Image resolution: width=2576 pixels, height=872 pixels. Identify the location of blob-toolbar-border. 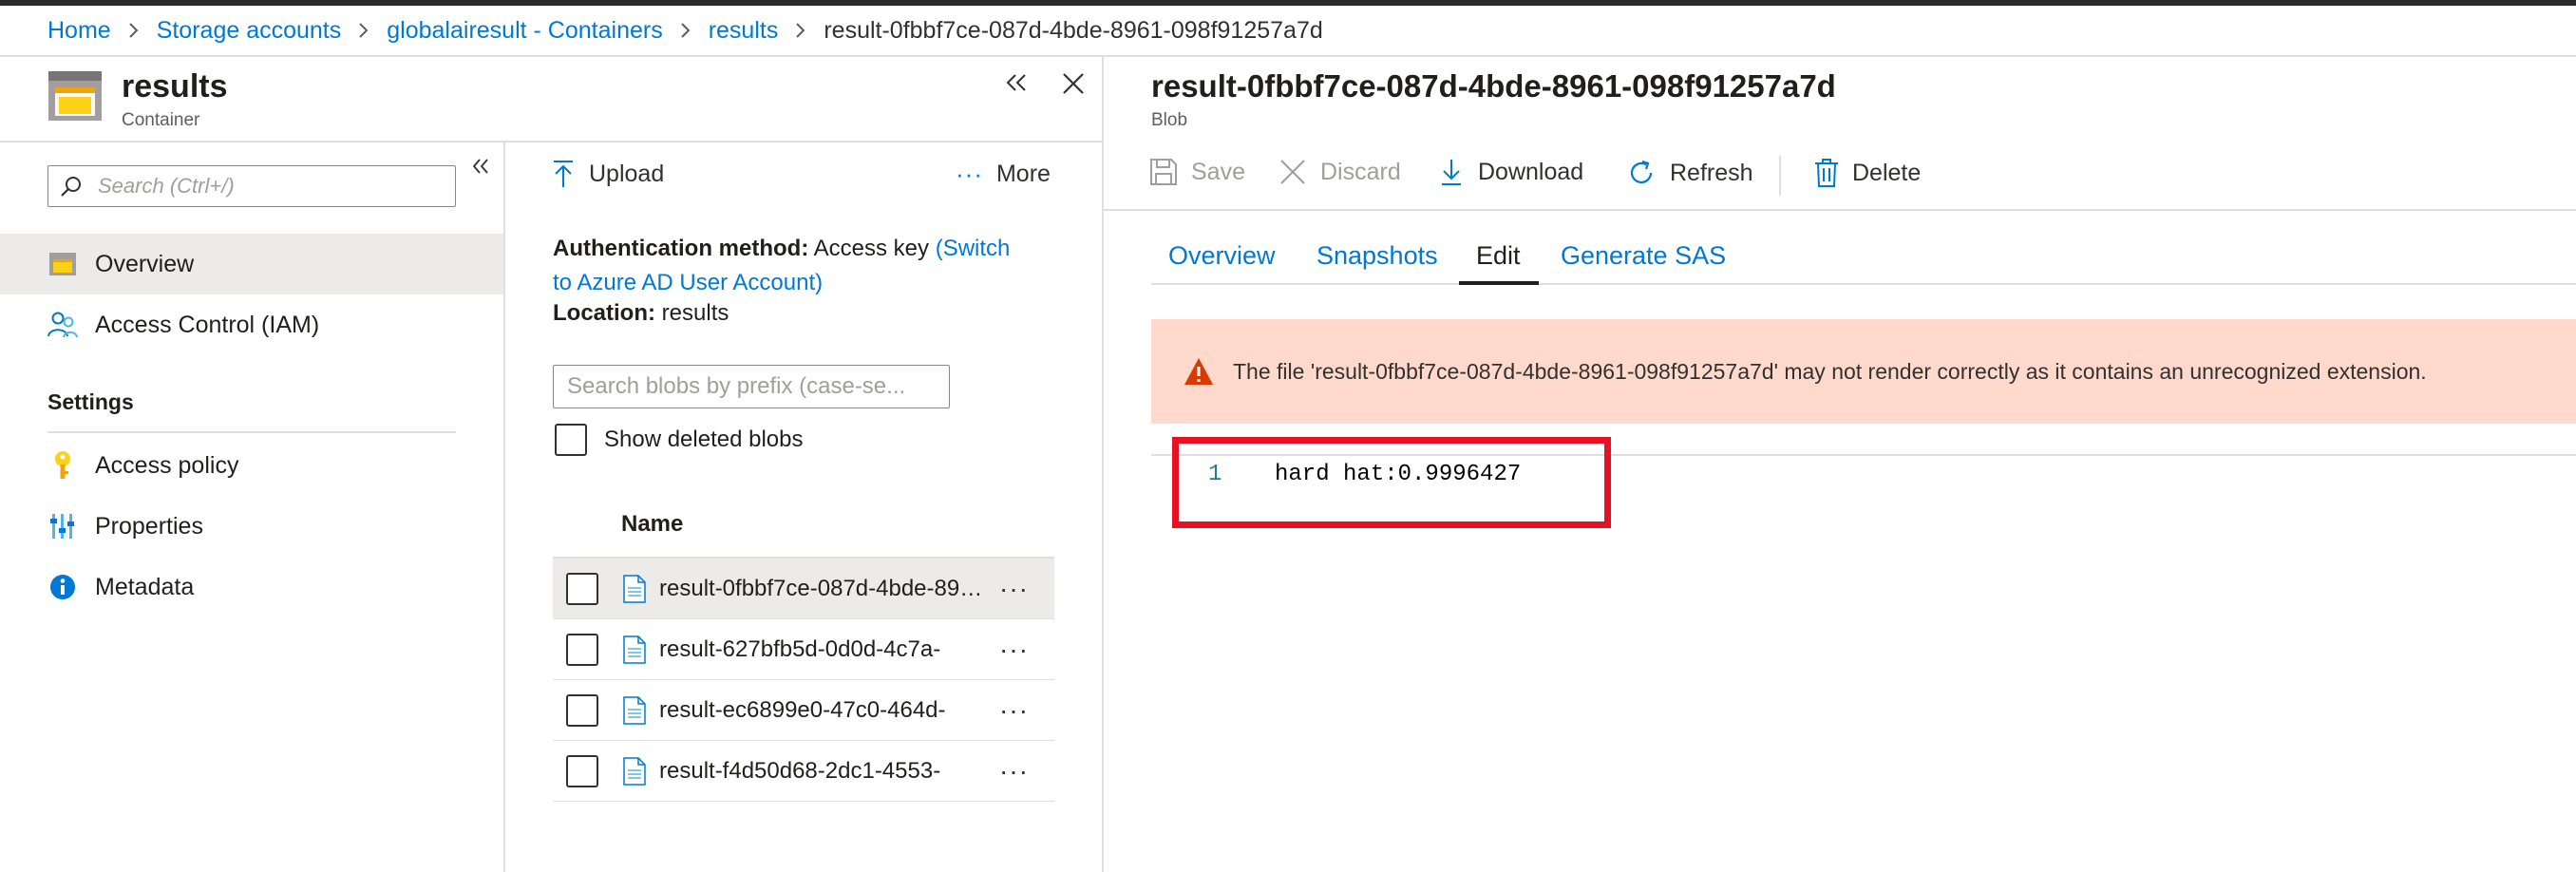
(1839, 210).